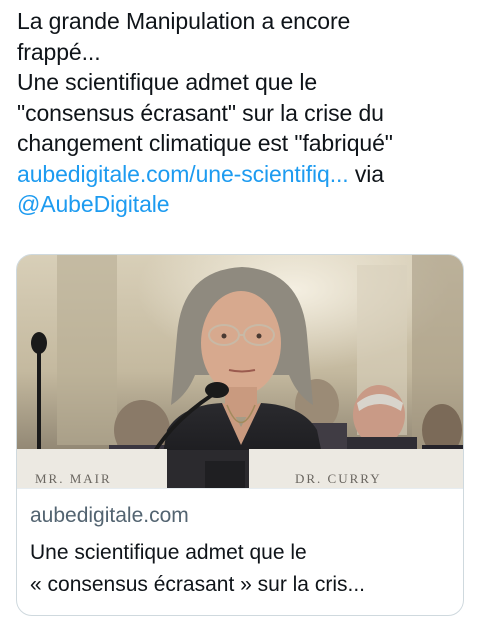 Image resolution: width=480 pixels, height=622 pixels. Describe the element at coordinates (93, 204) in the screenshot. I see `tweet-mention: @AubeDigitale` at that location.